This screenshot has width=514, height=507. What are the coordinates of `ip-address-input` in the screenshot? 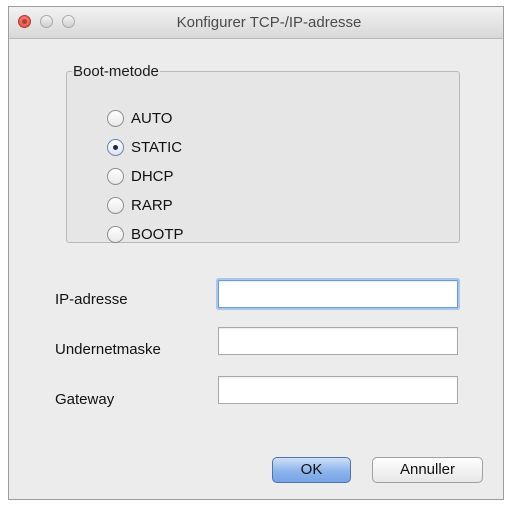 It's located at (338, 294).